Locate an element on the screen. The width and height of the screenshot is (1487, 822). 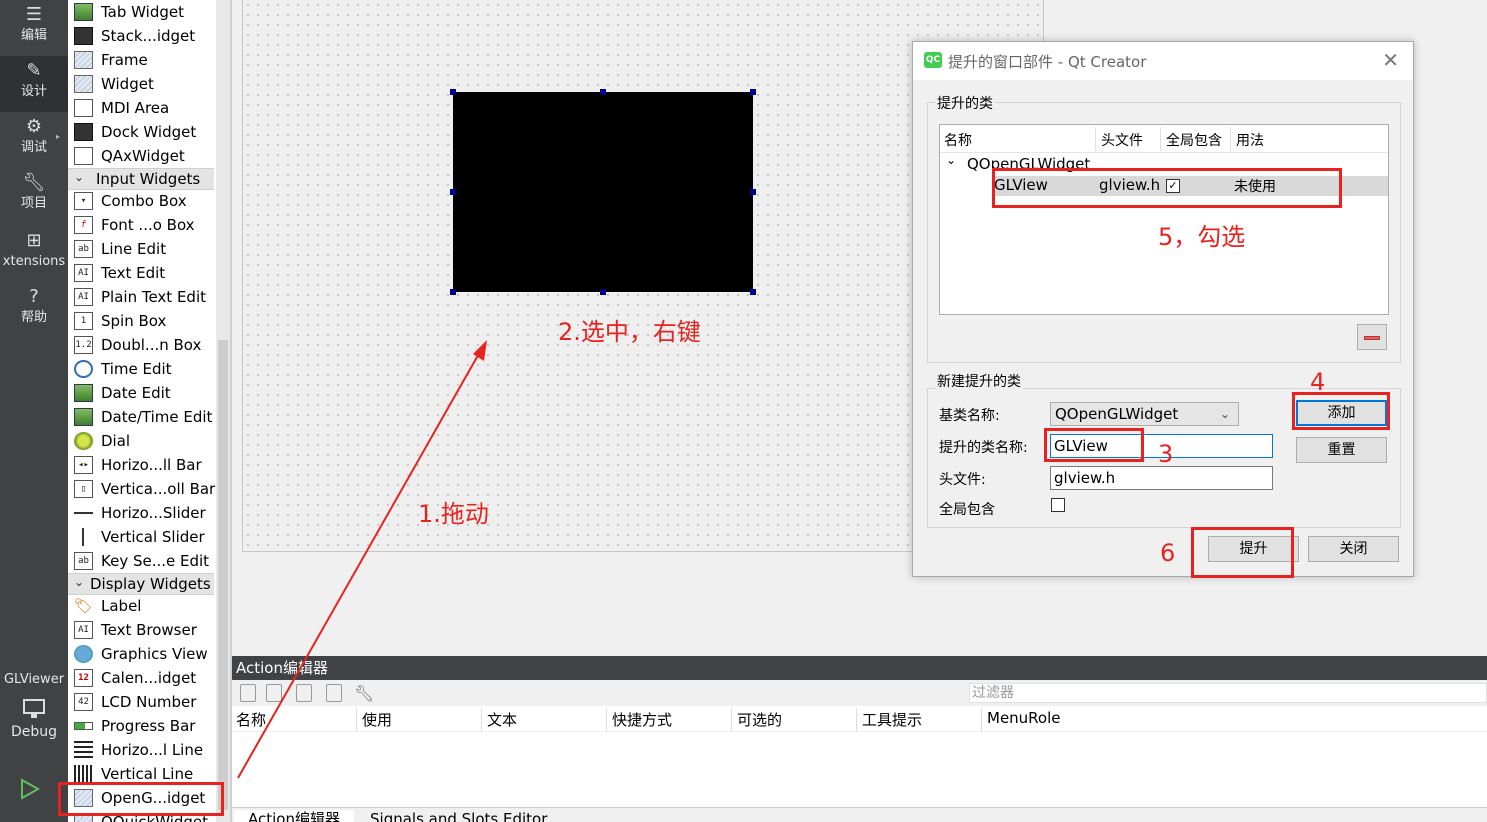
widget-item-label: Graphics View is located at coordinates (154, 654).